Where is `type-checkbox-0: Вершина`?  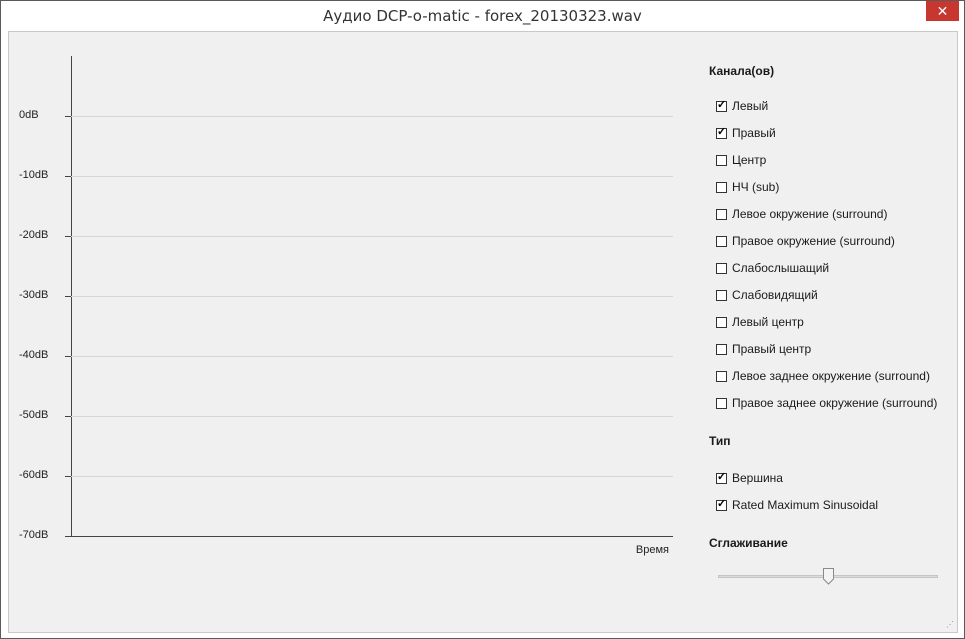
type-checkbox-0: Вершина is located at coordinates (749, 478).